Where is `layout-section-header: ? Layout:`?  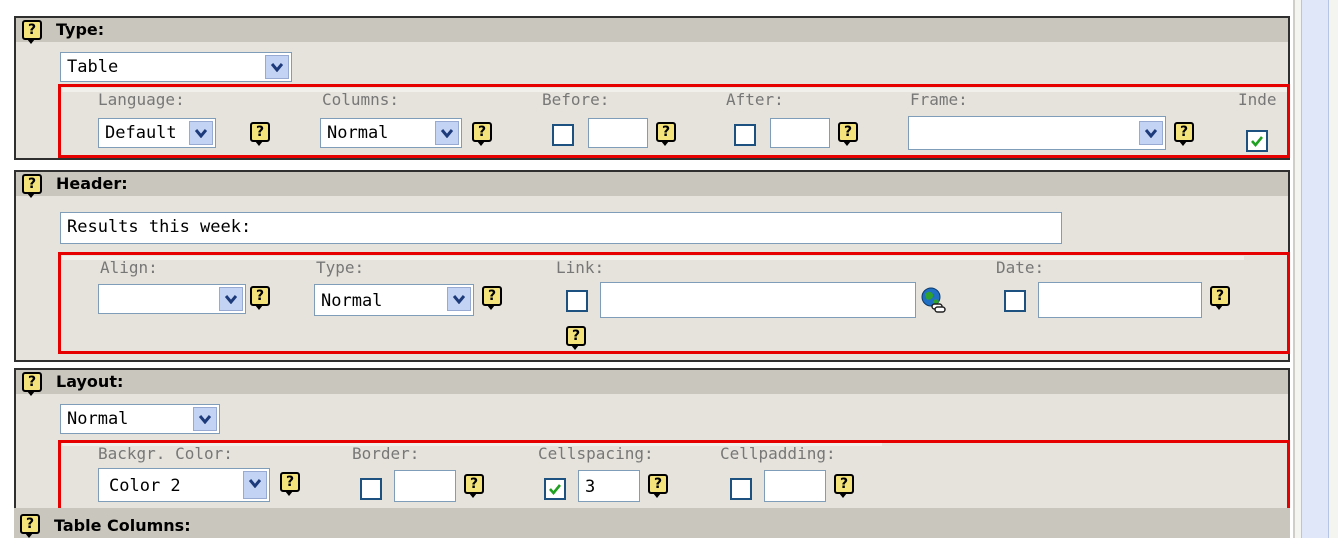 layout-section-header: ? Layout: is located at coordinates (652, 383).